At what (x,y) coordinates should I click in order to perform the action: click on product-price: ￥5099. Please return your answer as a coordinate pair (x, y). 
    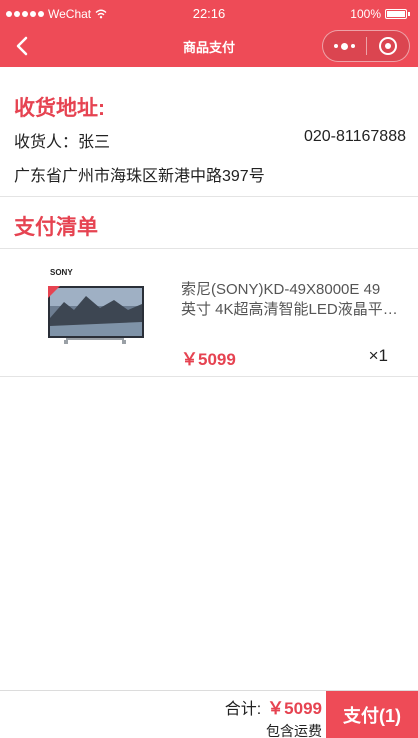
    Looking at the image, I should click on (208, 359).